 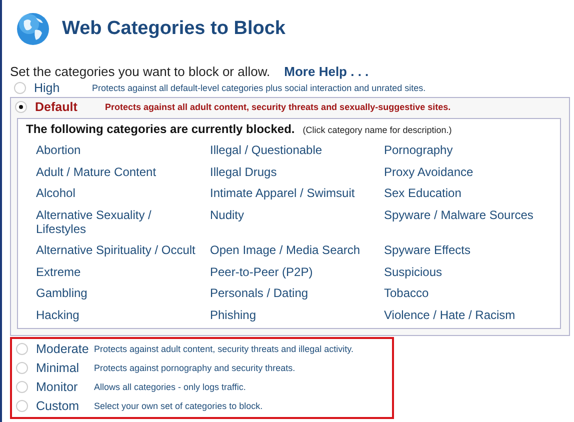 I want to click on page-title: Web Categories to Block, so click(x=174, y=29).